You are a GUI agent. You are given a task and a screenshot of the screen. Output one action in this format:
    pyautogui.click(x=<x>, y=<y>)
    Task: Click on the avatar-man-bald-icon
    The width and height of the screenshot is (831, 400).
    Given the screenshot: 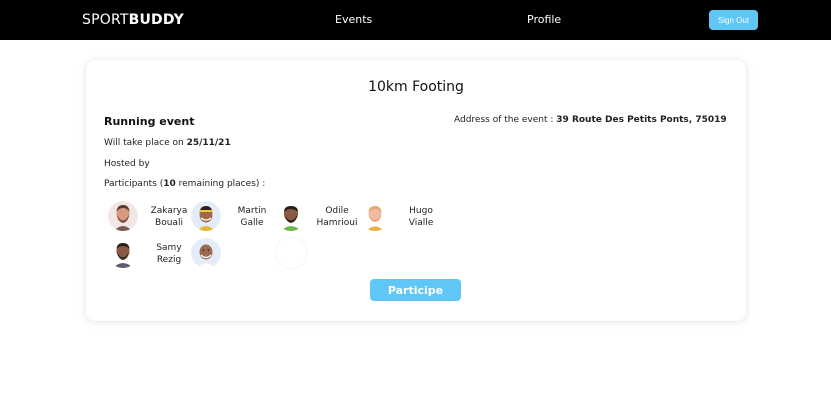 What is the action you would take?
    pyautogui.click(x=206, y=253)
    